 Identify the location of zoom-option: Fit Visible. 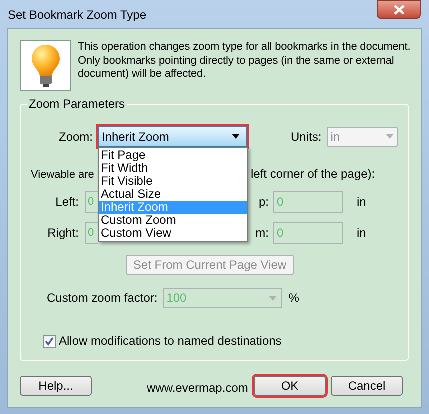
(173, 181).